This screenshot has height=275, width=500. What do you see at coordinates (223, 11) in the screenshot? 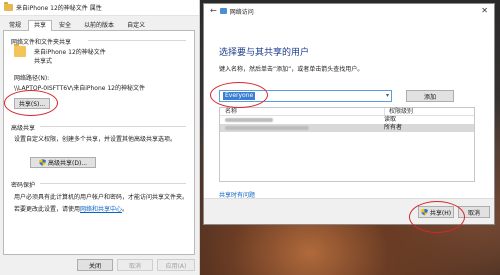
I see `network-icon` at bounding box center [223, 11].